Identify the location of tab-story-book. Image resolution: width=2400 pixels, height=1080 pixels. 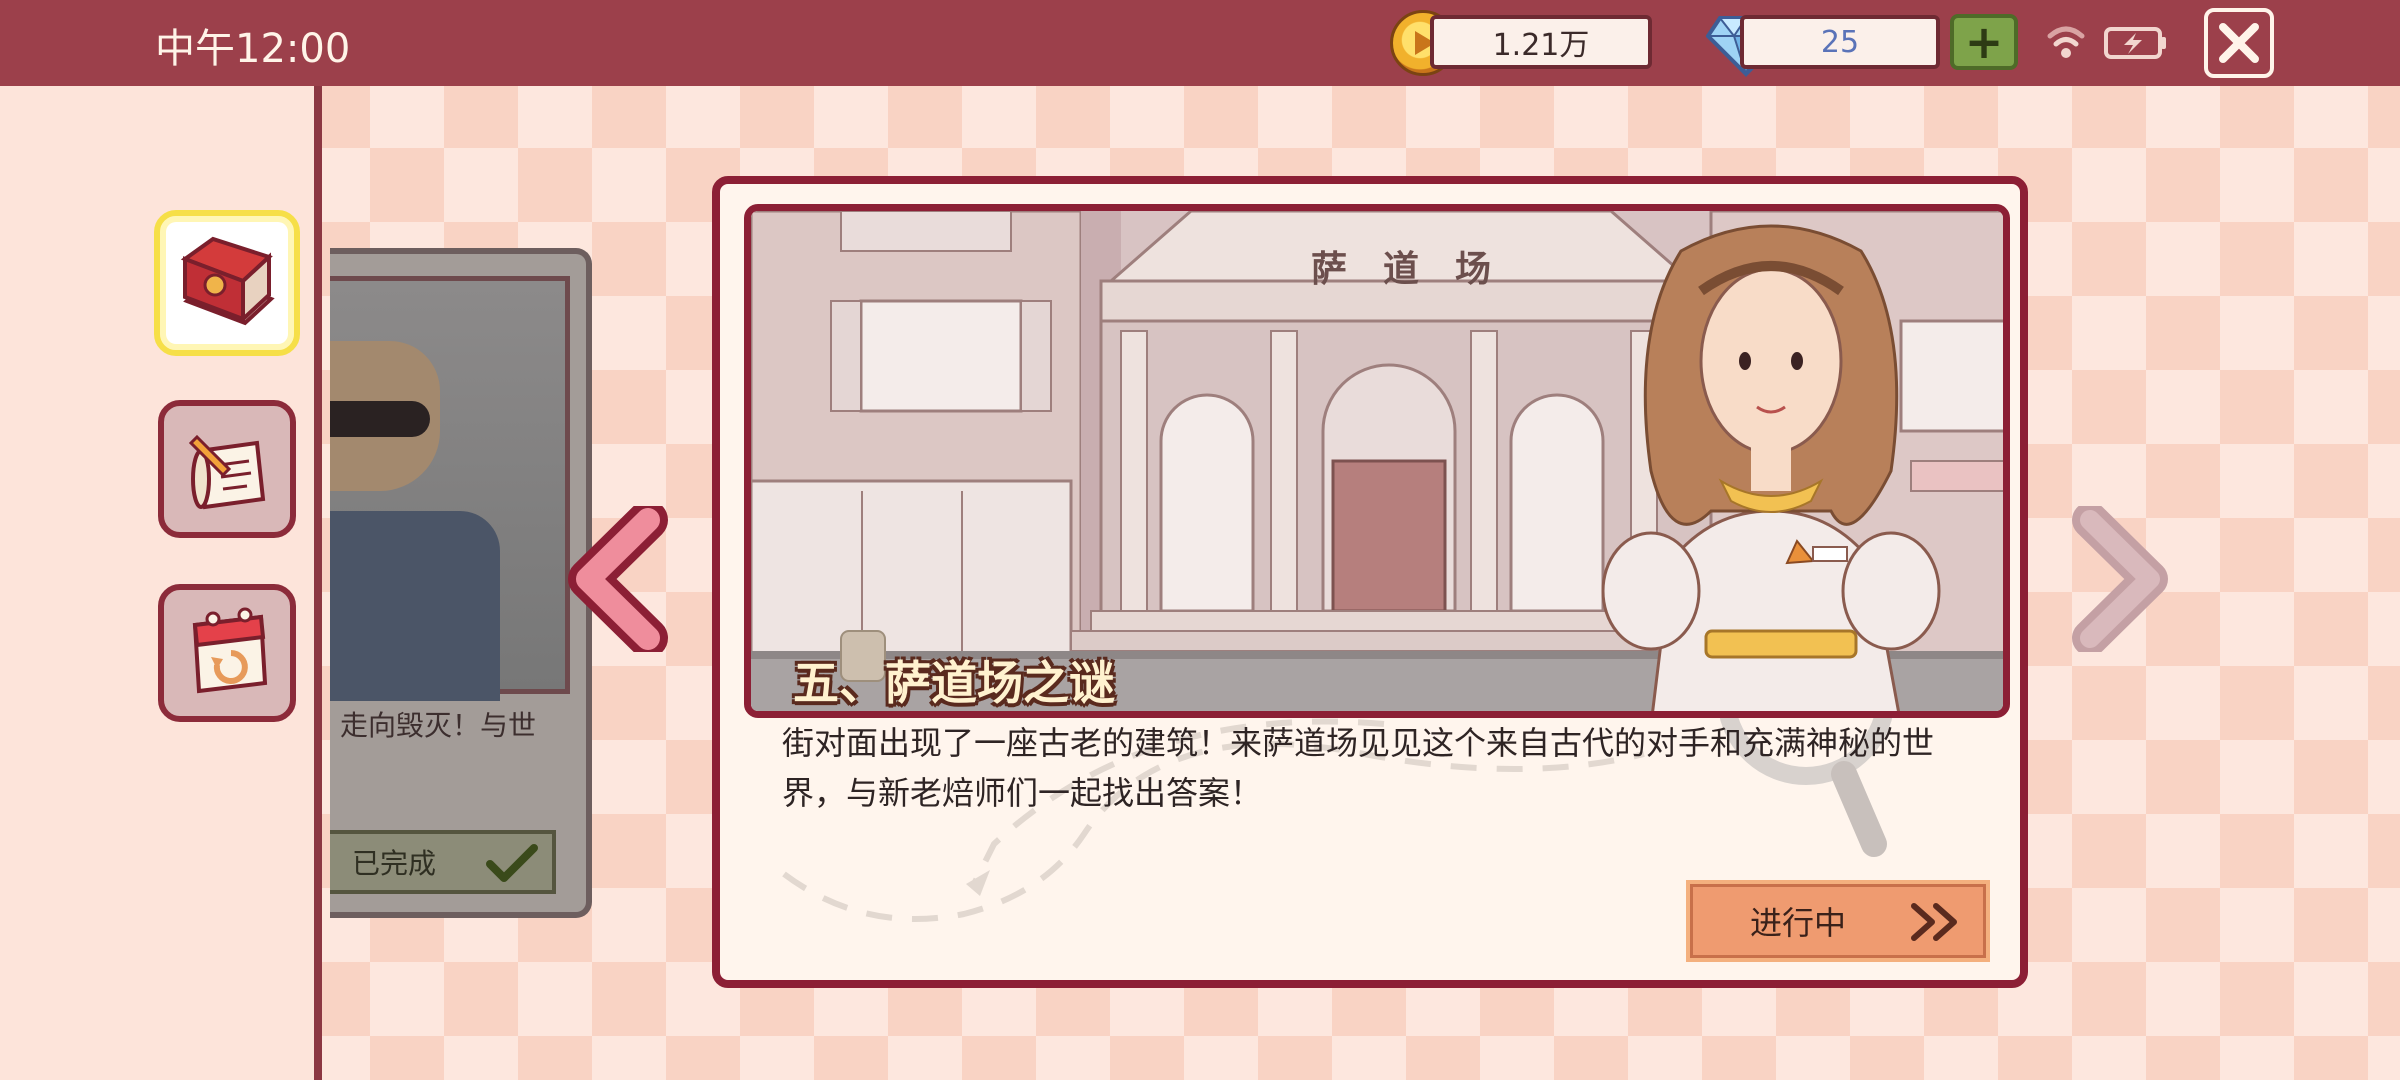
(227, 283).